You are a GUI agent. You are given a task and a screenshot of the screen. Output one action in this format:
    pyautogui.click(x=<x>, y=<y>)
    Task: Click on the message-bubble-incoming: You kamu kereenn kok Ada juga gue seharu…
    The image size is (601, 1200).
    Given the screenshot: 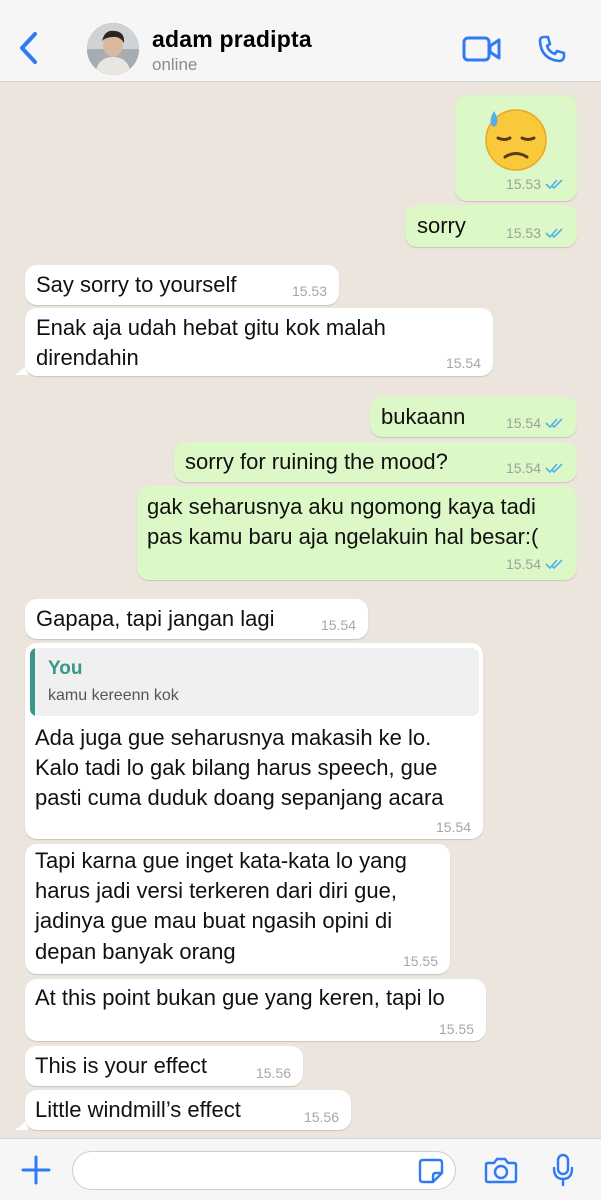 What is the action you would take?
    pyautogui.click(x=254, y=741)
    